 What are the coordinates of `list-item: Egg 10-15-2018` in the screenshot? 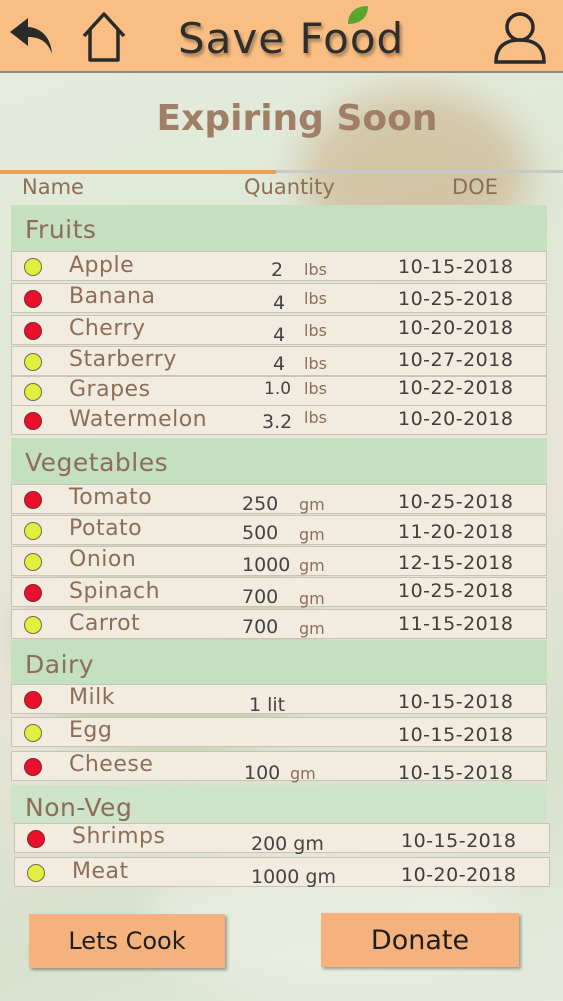 It's located at (279, 732).